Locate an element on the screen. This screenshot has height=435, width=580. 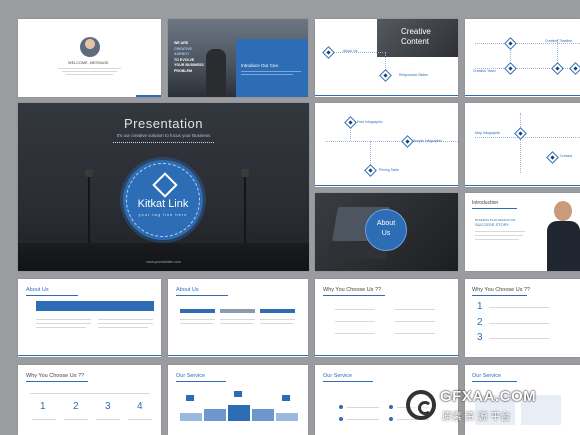
brand-name: Kitkat Link is located at coordinates (163, 204).